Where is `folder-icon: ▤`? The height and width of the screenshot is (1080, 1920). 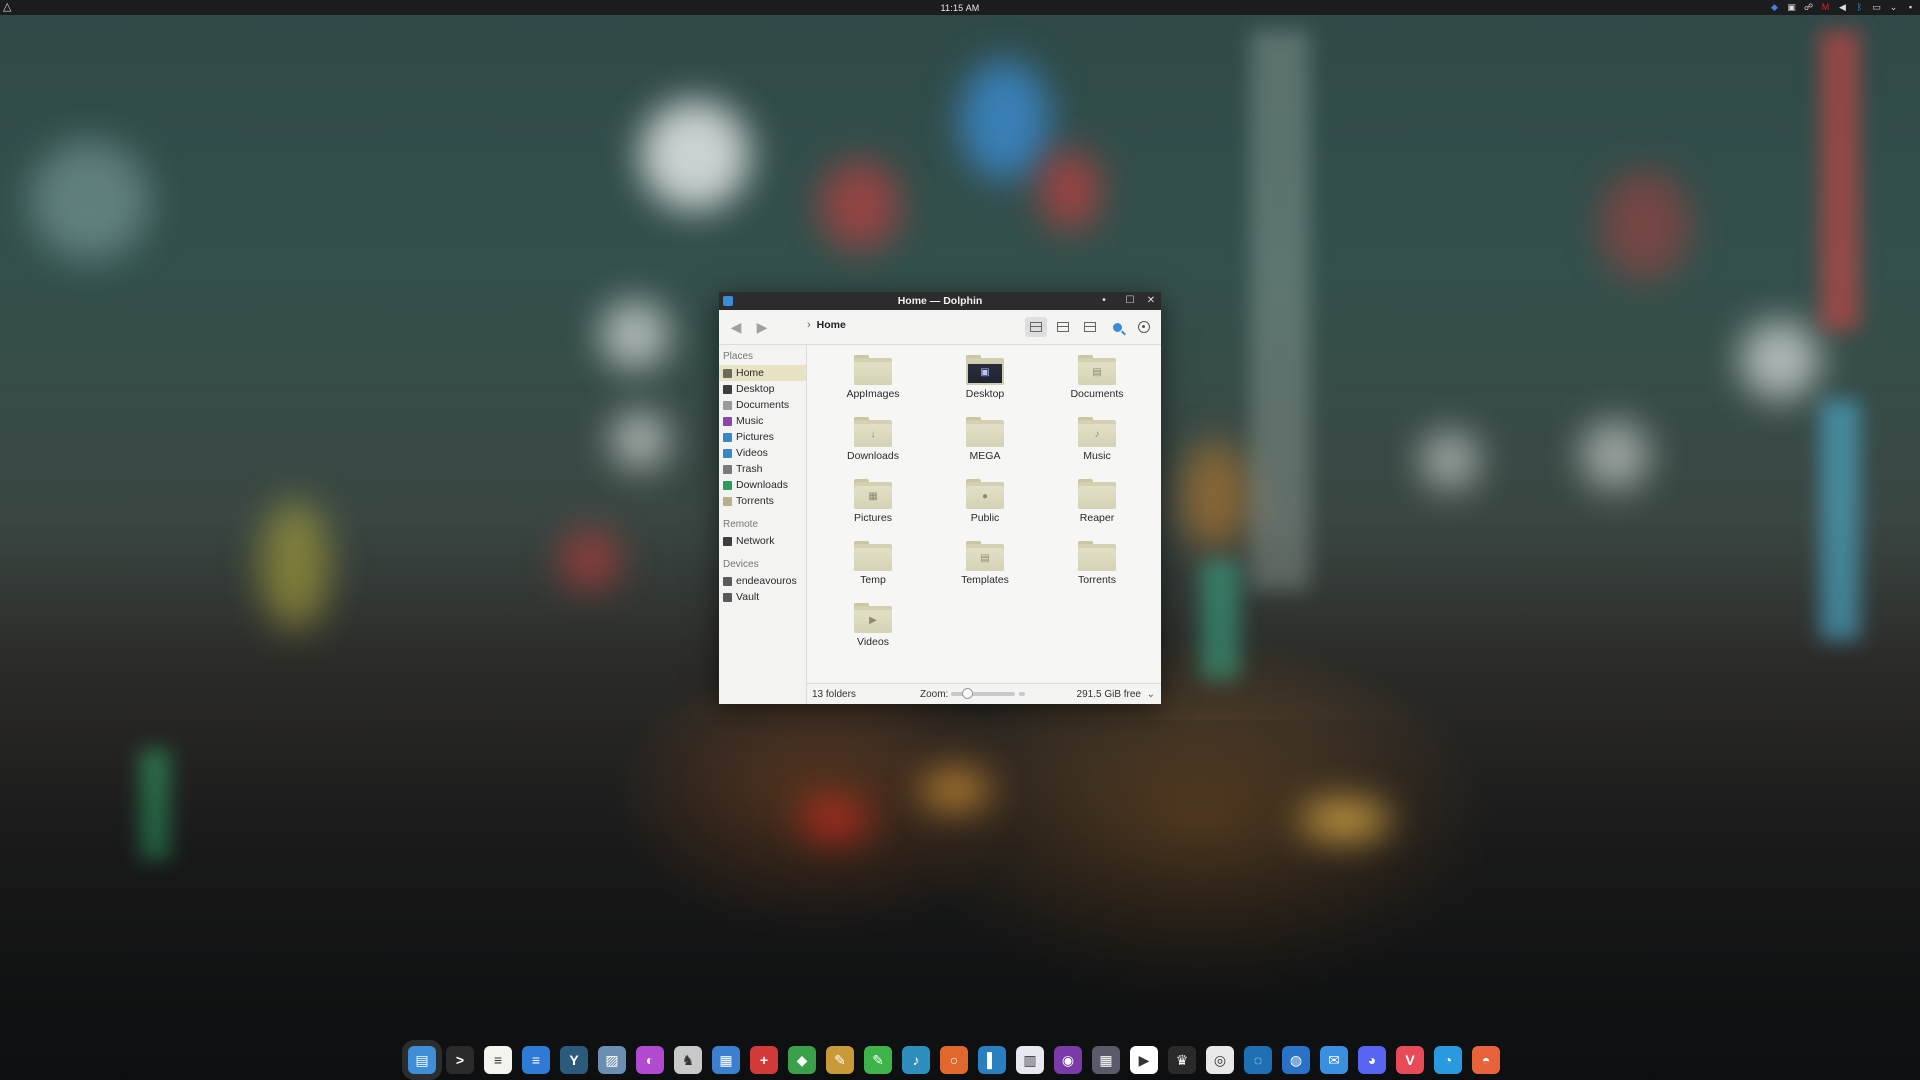
folder-icon: ▤ is located at coordinates (985, 556).